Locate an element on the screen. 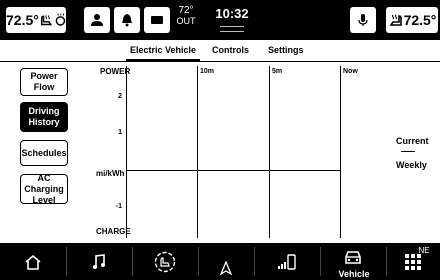  time-label-now: Now is located at coordinates (350, 71).